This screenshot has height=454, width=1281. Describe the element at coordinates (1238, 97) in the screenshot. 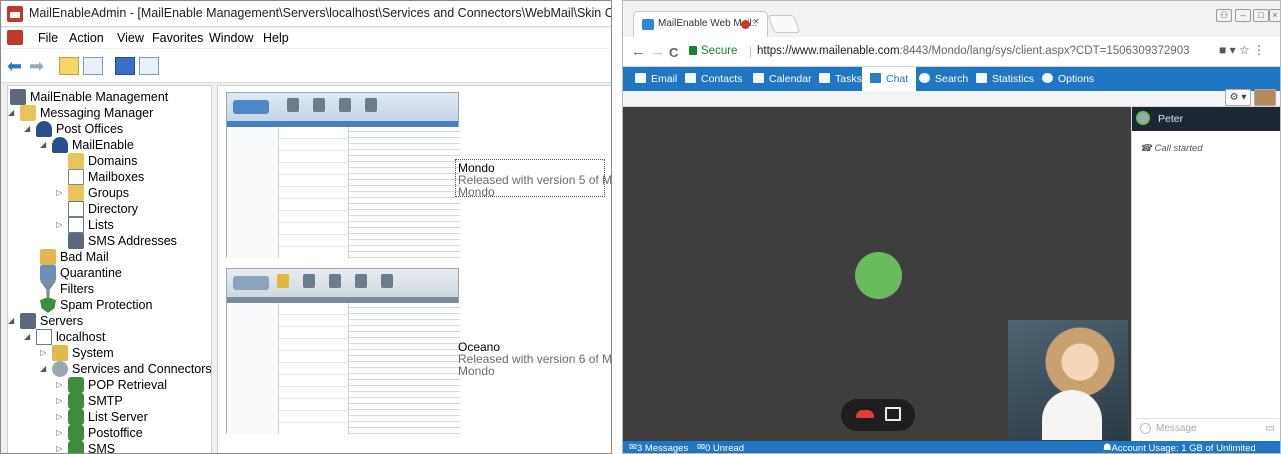

I see `settings-dropdown-button: ⚙ ▾` at that location.